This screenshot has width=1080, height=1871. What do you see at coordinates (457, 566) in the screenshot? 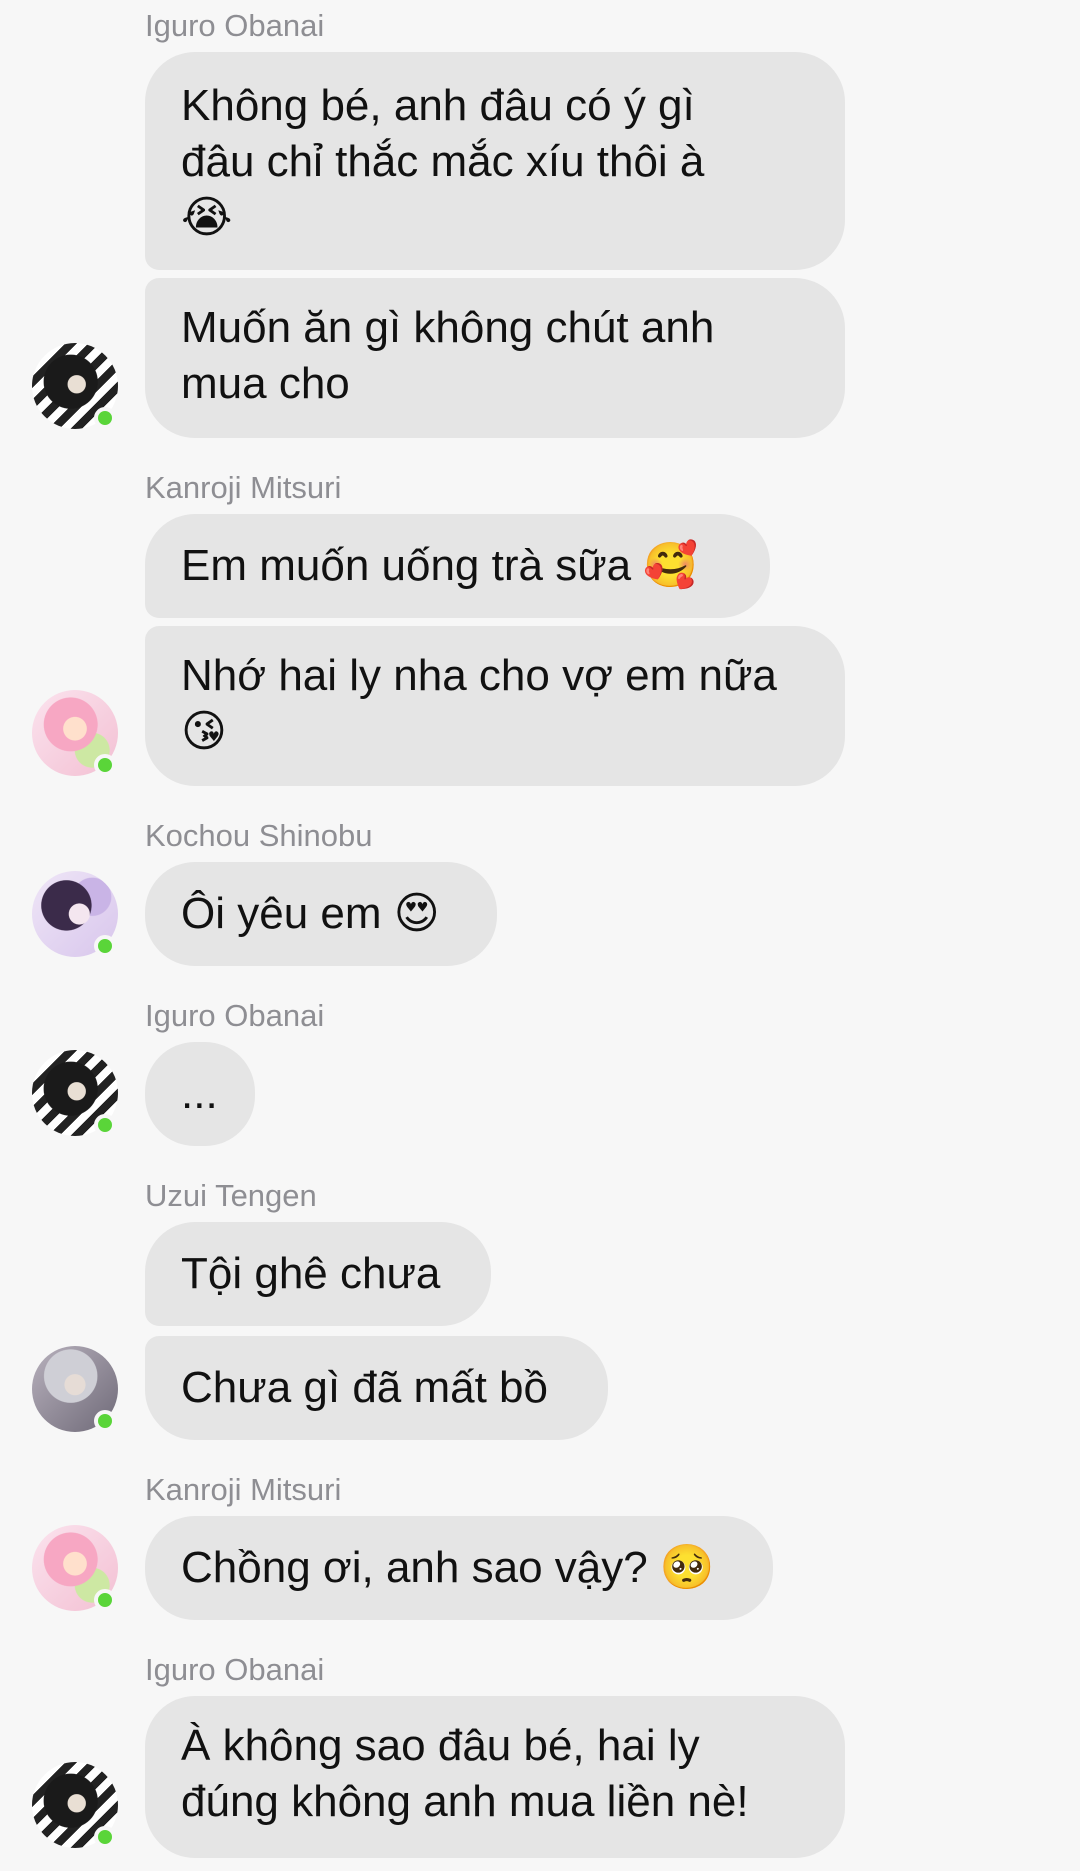
I see `message-bubble: Em muốn uống trà sữa 🥰` at bounding box center [457, 566].